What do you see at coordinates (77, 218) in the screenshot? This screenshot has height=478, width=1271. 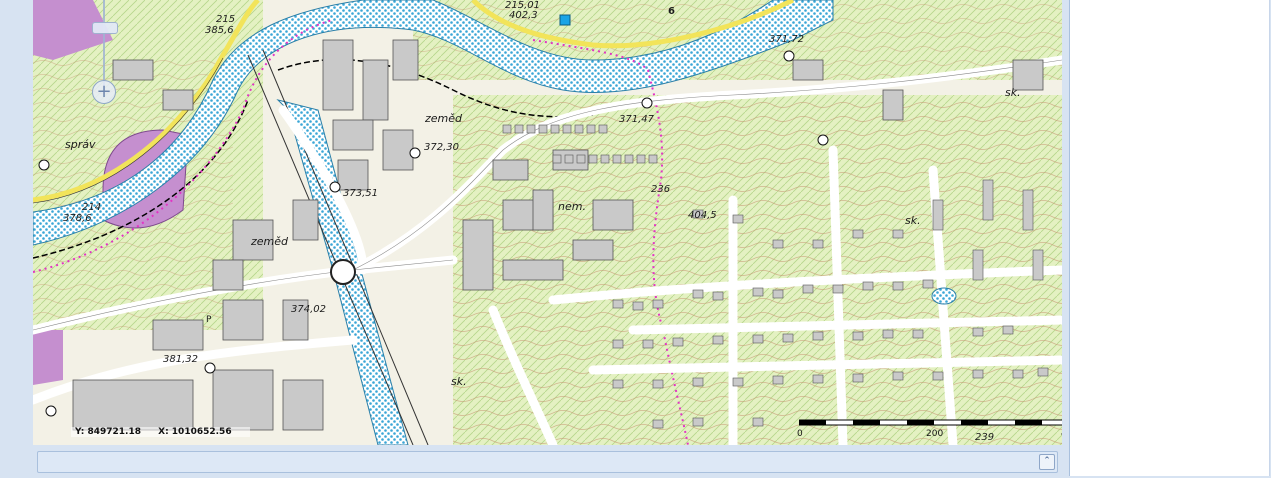 I see `label-378-6: 378,6` at bounding box center [77, 218].